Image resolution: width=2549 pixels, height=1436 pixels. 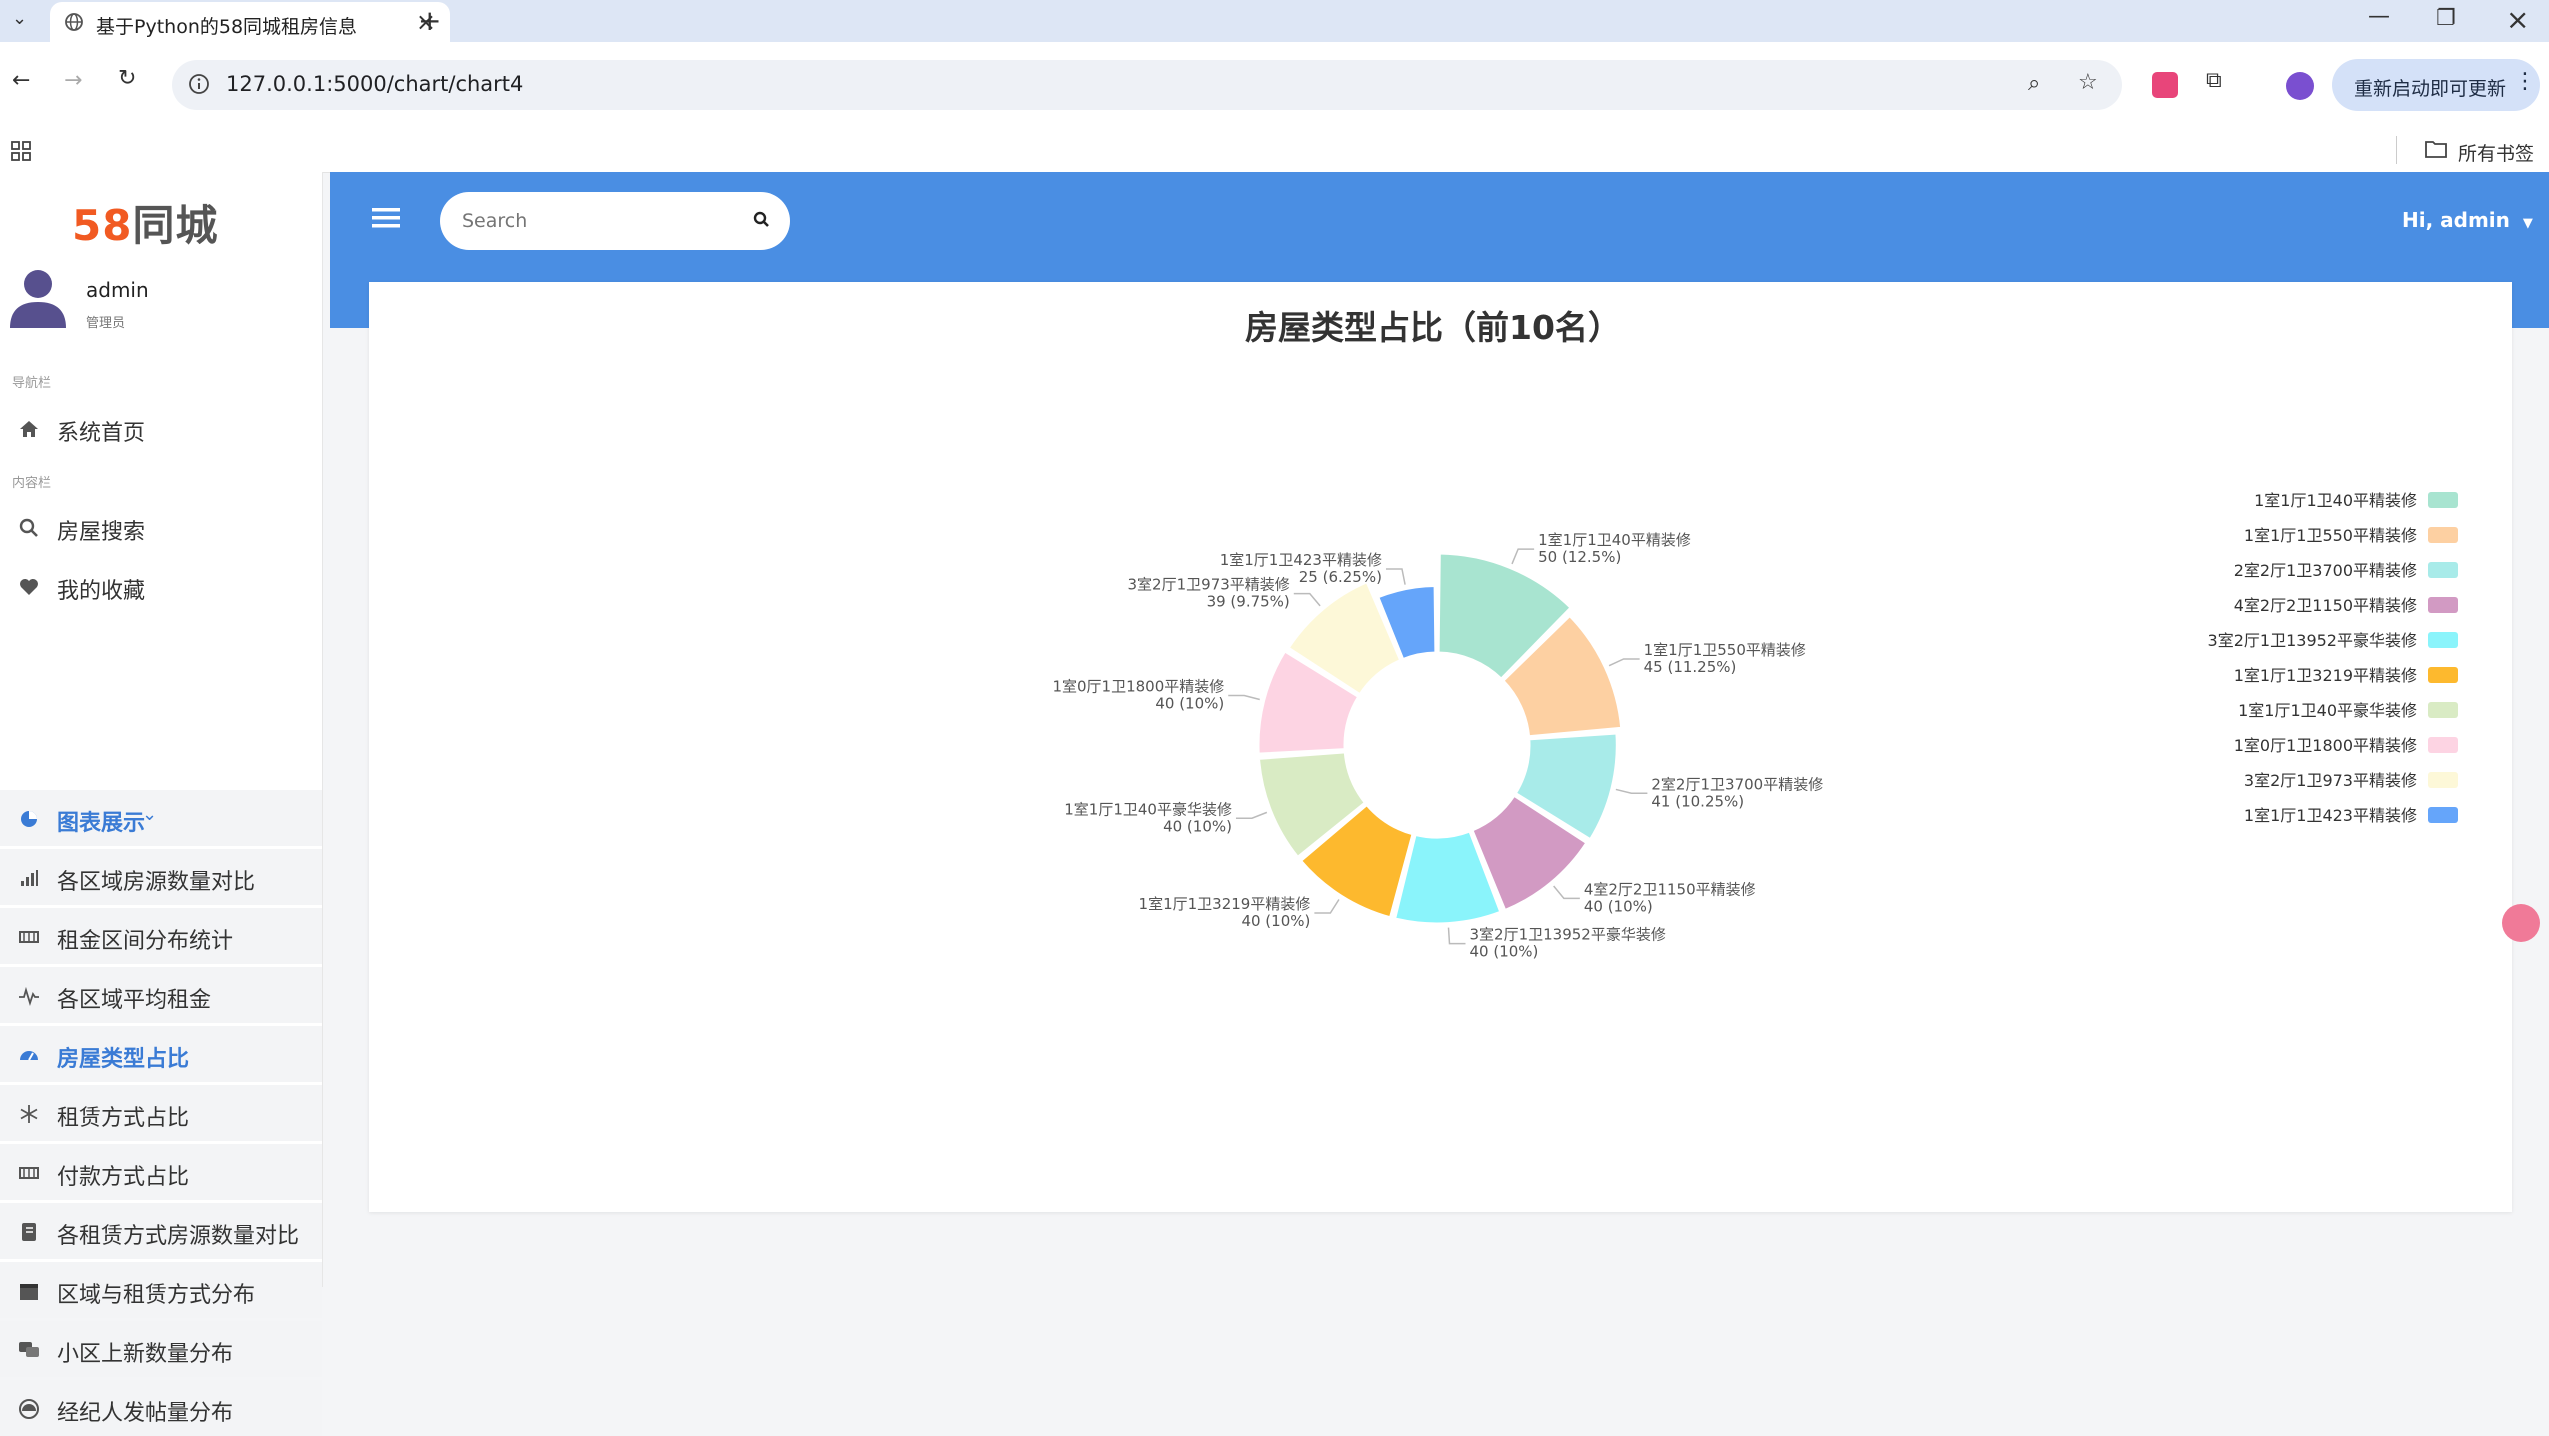 What do you see at coordinates (2300, 86) in the screenshot?
I see `profile-avatar-icon` at bounding box center [2300, 86].